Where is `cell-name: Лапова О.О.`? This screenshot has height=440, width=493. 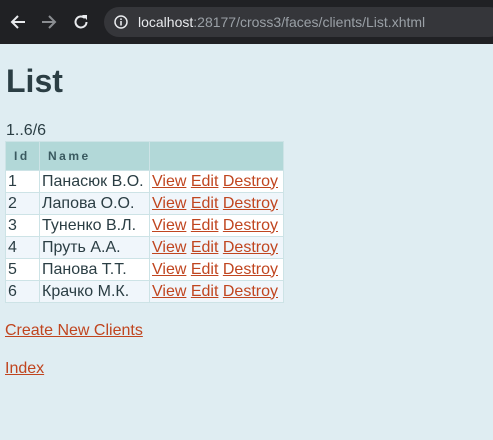
cell-name: Лапова О.О. is located at coordinates (94, 203).